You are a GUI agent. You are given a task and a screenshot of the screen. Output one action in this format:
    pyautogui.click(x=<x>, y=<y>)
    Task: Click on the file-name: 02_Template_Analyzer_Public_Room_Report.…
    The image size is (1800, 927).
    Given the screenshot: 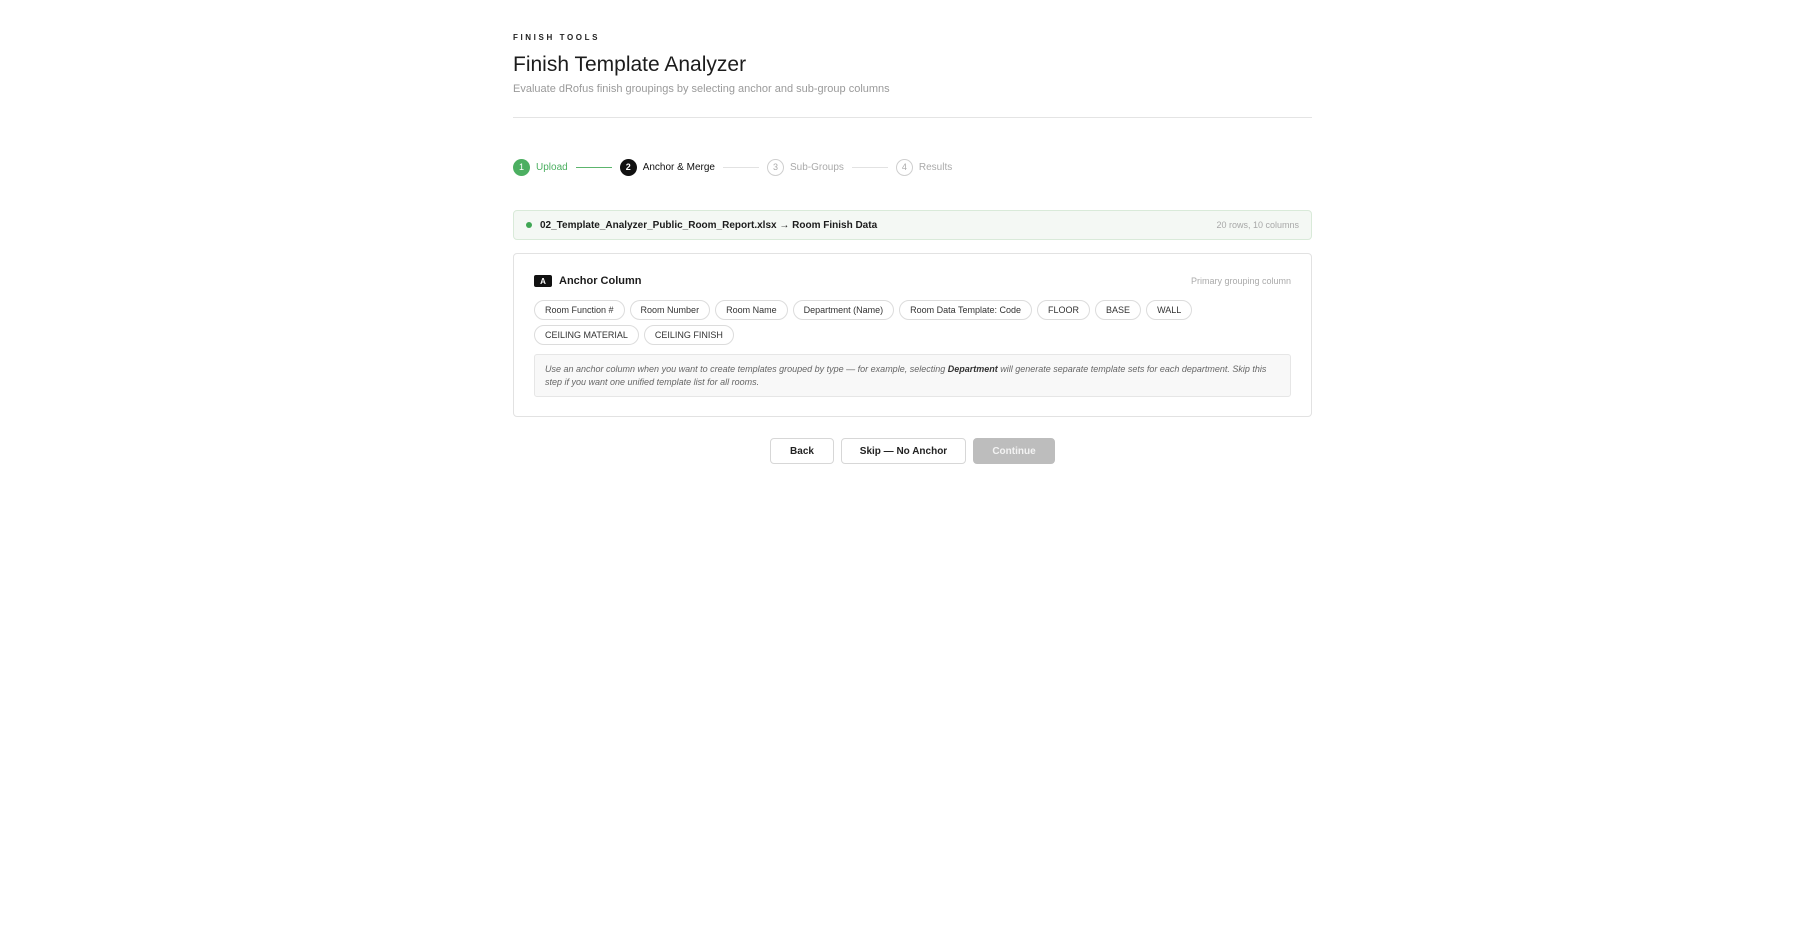 What is the action you would take?
    pyautogui.click(x=709, y=225)
    